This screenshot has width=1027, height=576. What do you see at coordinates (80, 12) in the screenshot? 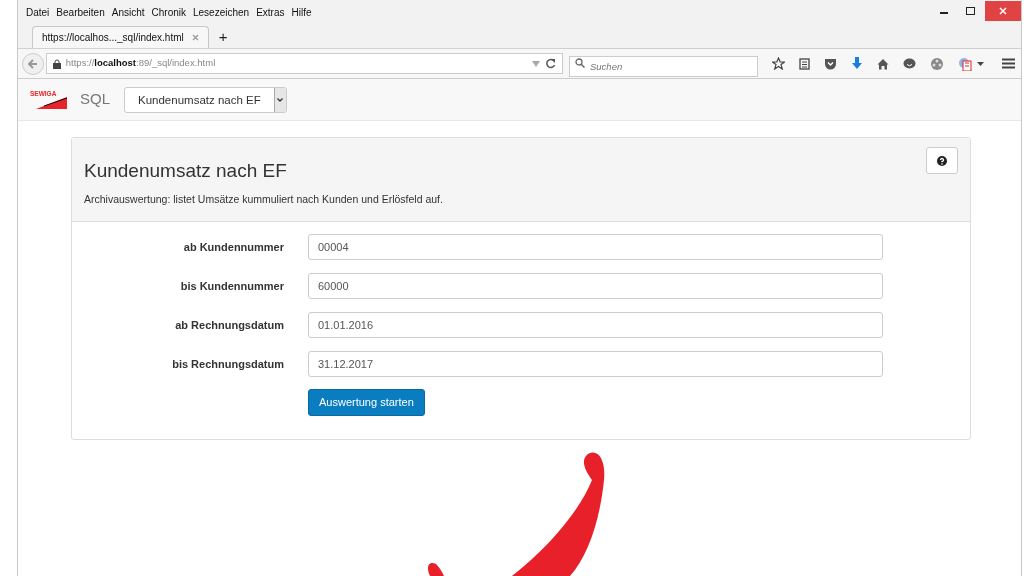
I see `menu-item: Bearbeiten` at bounding box center [80, 12].